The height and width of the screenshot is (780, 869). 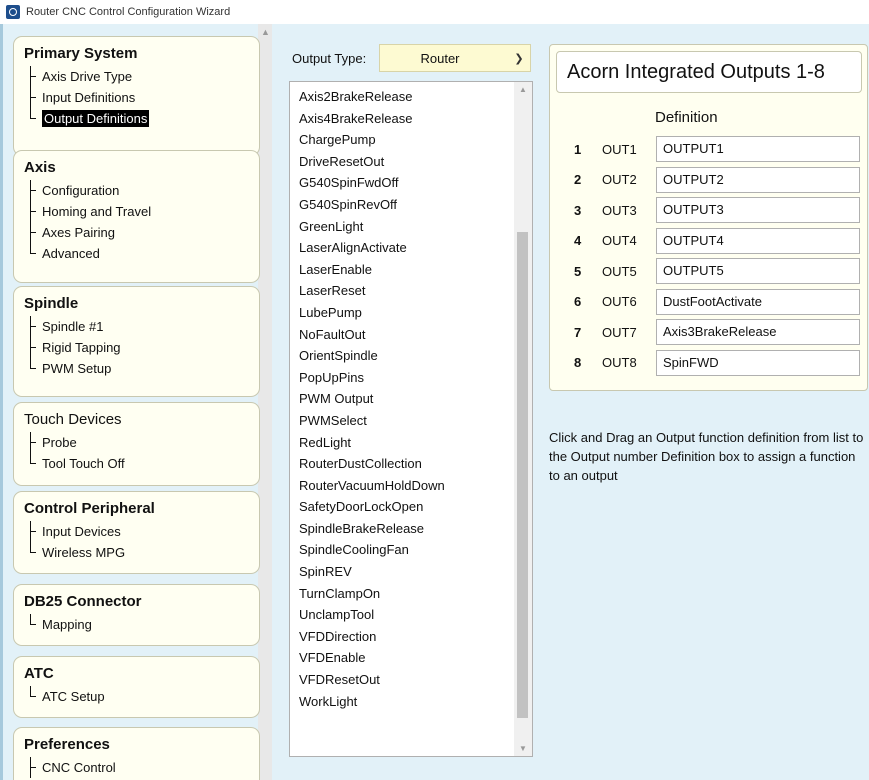 What do you see at coordinates (136, 624) in the screenshot?
I see `sidebar-item-mapping: Mapping` at bounding box center [136, 624].